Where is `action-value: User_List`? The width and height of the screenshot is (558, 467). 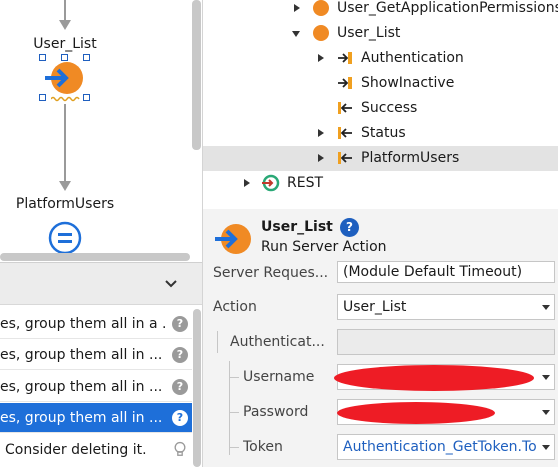 action-value: User_List is located at coordinates (375, 307).